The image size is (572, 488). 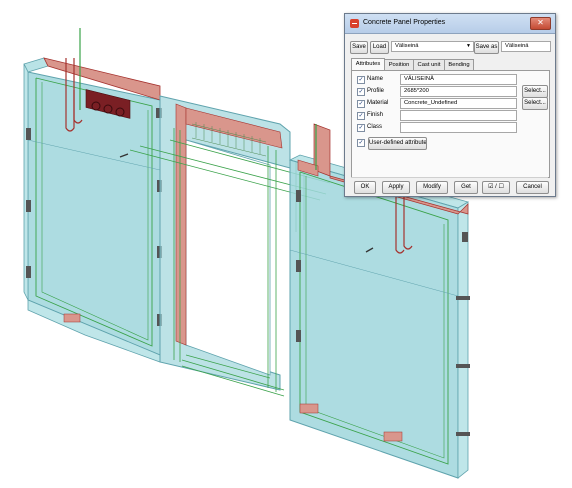 I want to click on dialog-title: Concrete Panel Properties, so click(x=404, y=22).